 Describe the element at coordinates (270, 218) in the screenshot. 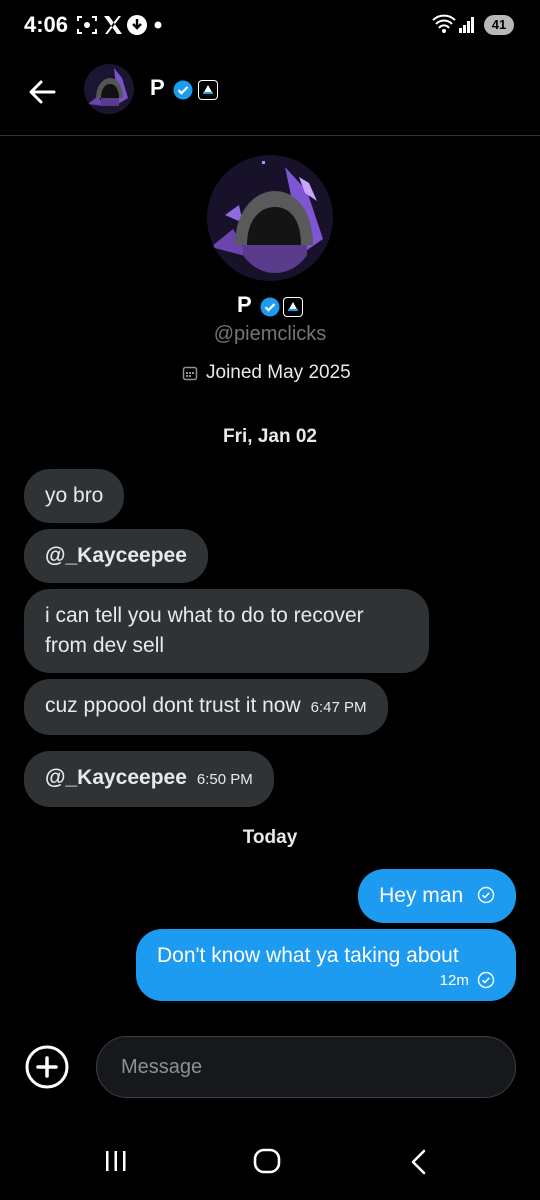

I see `profile-avatar` at that location.